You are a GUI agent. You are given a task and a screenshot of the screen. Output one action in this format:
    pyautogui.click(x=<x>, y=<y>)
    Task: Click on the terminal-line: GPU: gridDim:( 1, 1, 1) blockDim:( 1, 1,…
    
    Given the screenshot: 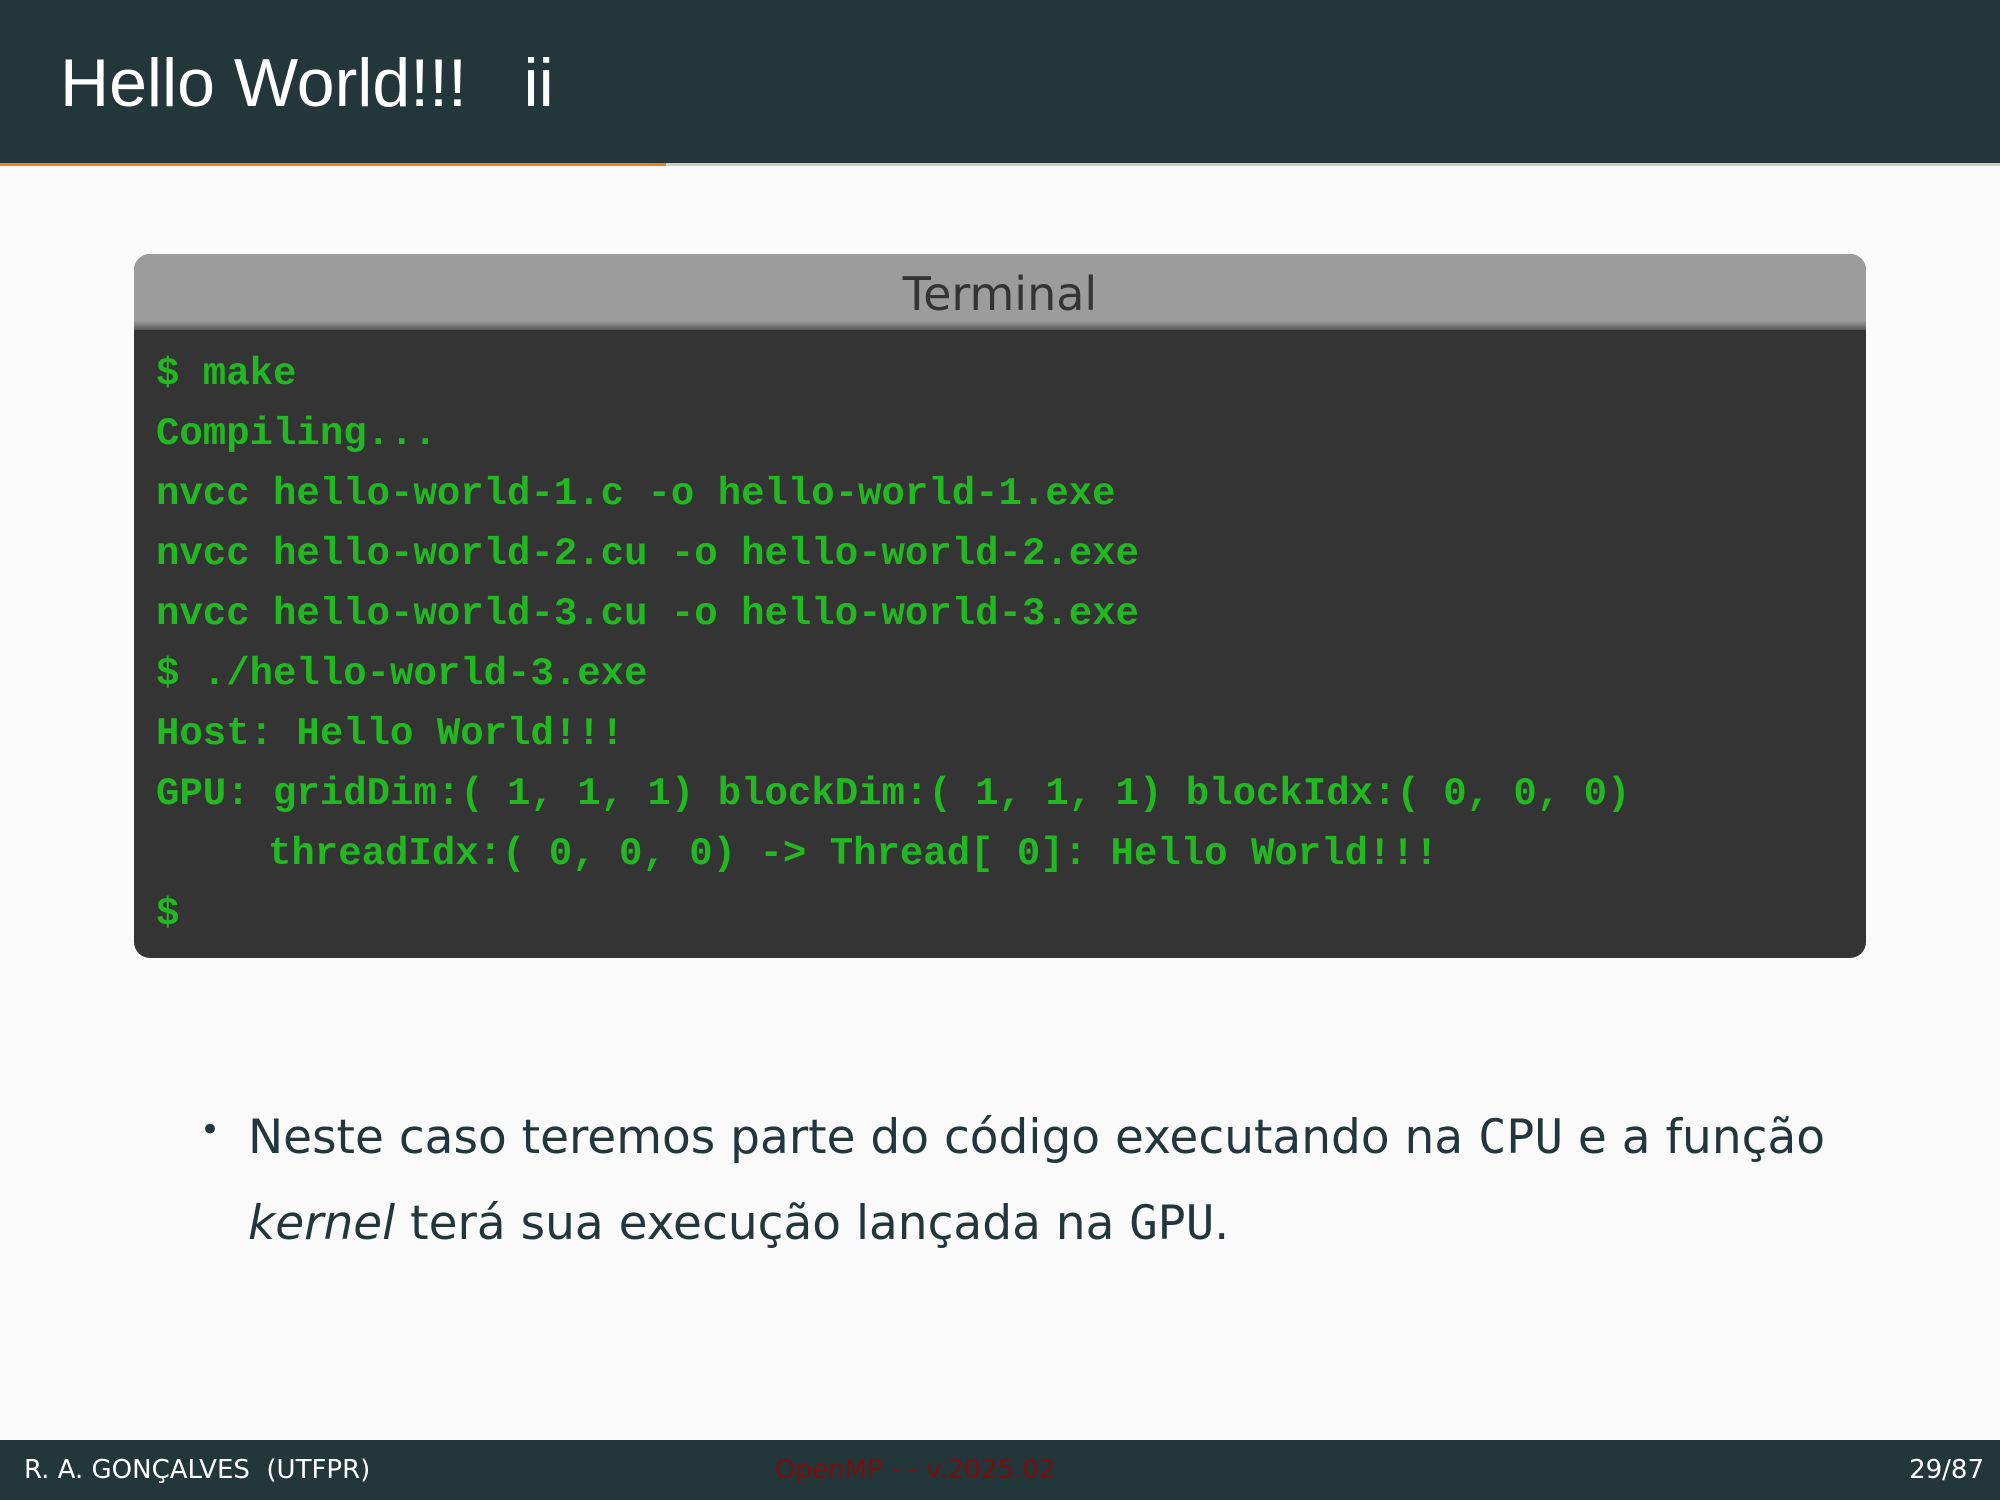 What is the action you would take?
    pyautogui.click(x=893, y=794)
    